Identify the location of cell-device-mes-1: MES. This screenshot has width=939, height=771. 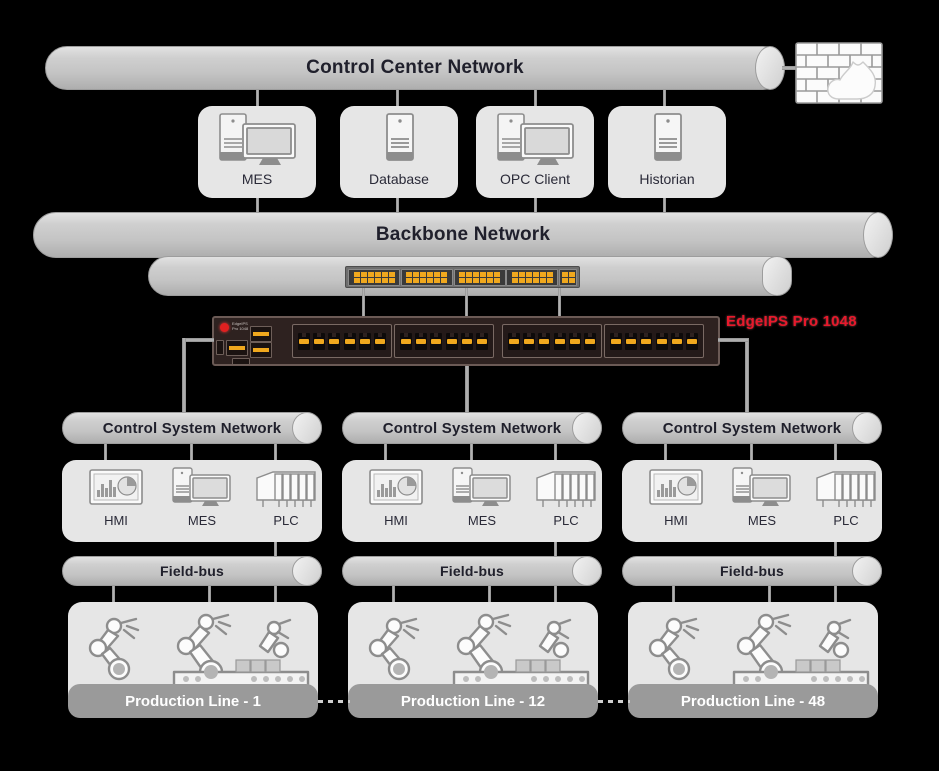
(202, 497).